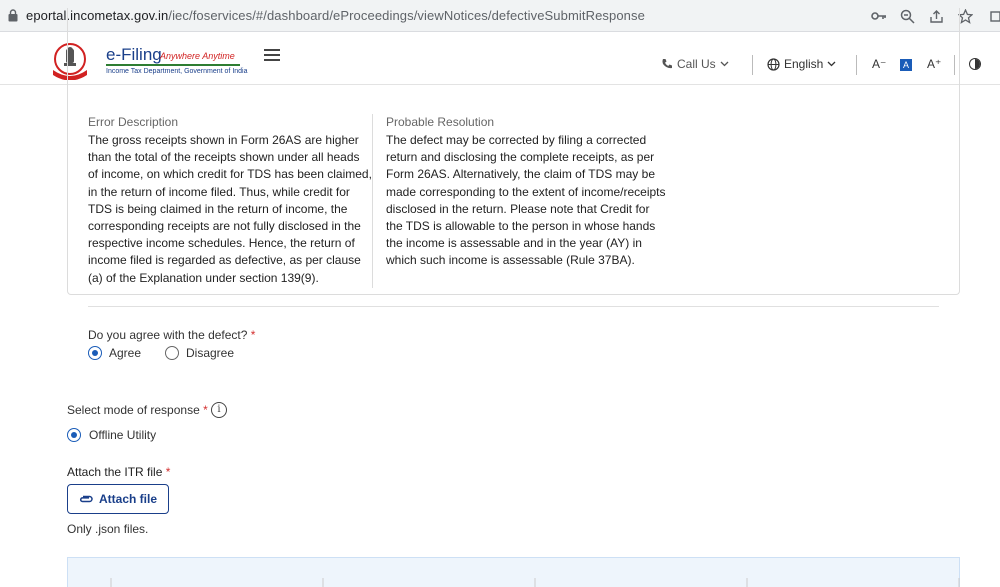  Describe the element at coordinates (86, 499) in the screenshot. I see `paperclip-icon` at that location.